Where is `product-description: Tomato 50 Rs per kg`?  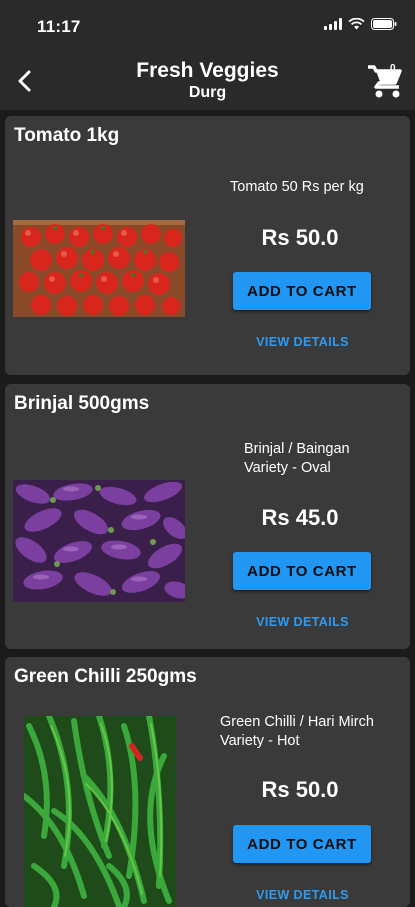 product-description: Tomato 50 Rs per kg is located at coordinates (297, 187).